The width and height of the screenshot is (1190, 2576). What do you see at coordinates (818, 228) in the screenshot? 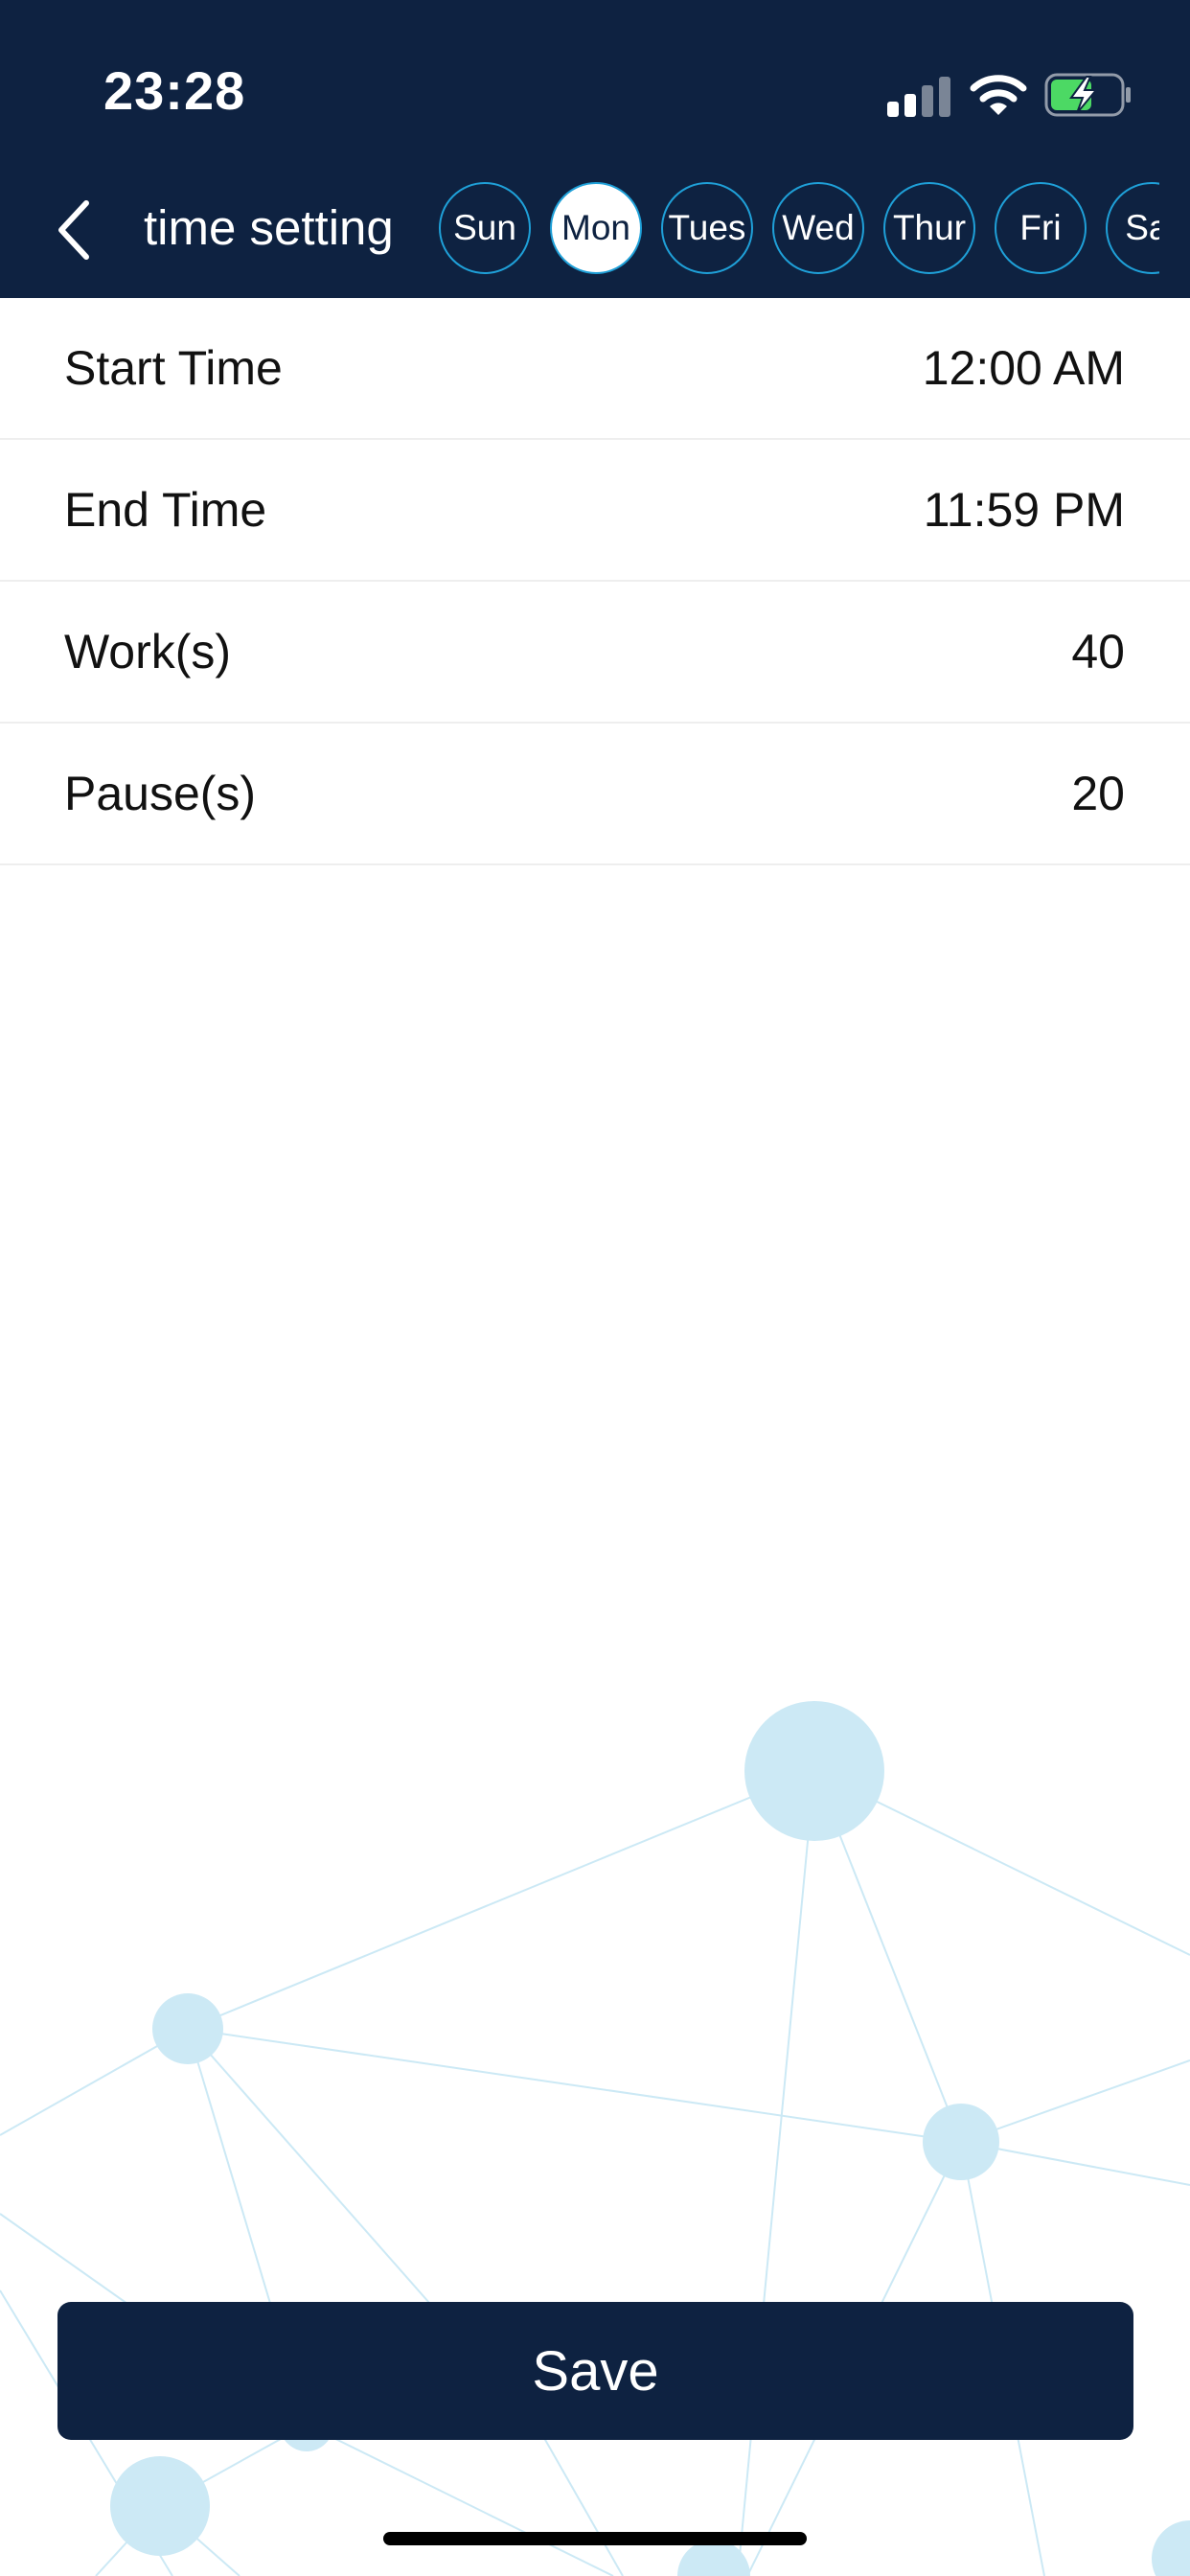
I see `day-wed: Wed` at bounding box center [818, 228].